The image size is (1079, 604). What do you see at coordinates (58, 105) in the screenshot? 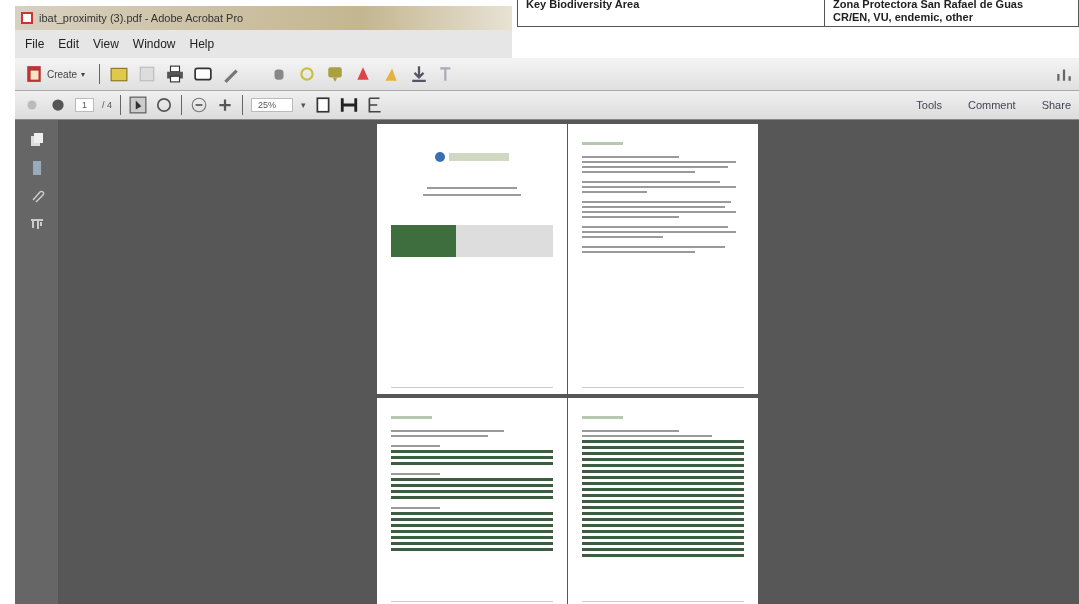
I see `next-page-icon` at bounding box center [58, 105].